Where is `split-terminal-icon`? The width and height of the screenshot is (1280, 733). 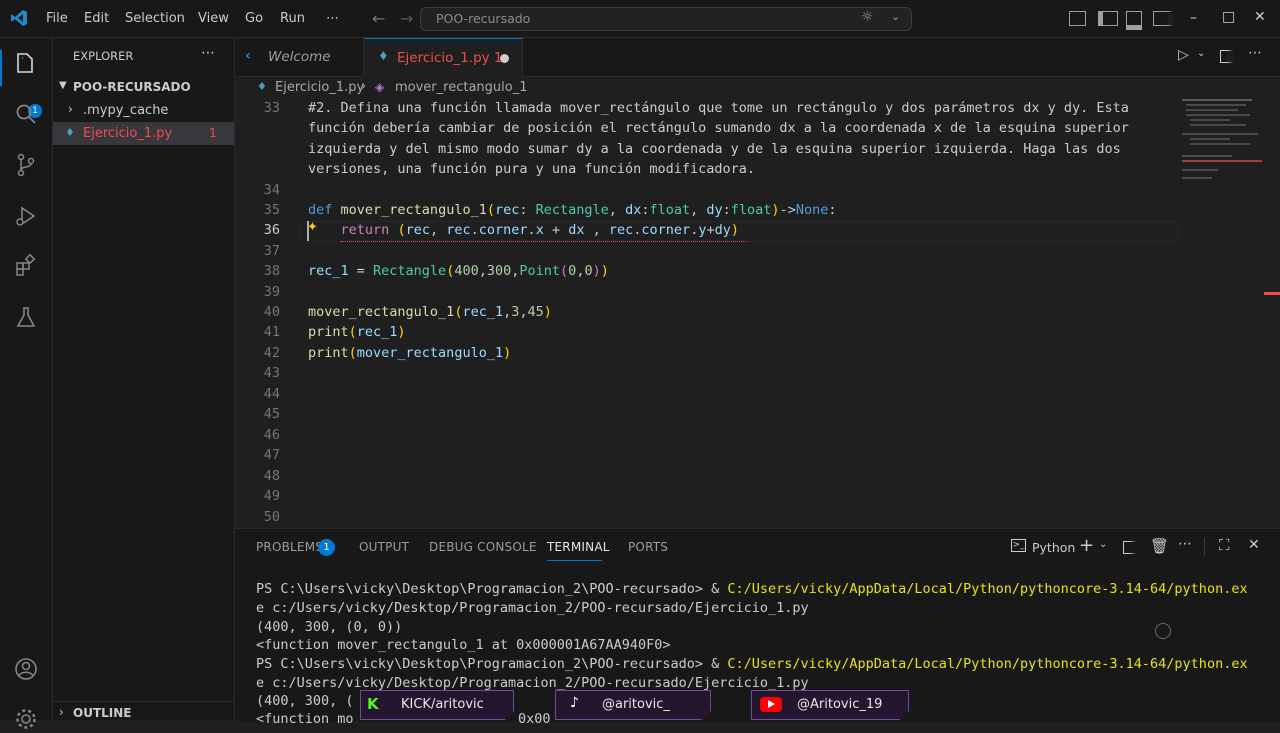 split-terminal-icon is located at coordinates (1129, 547).